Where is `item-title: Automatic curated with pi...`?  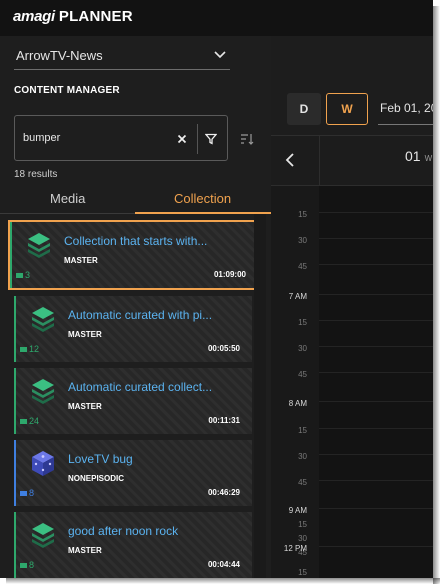
item-title: Automatic curated with pi... is located at coordinates (153, 315).